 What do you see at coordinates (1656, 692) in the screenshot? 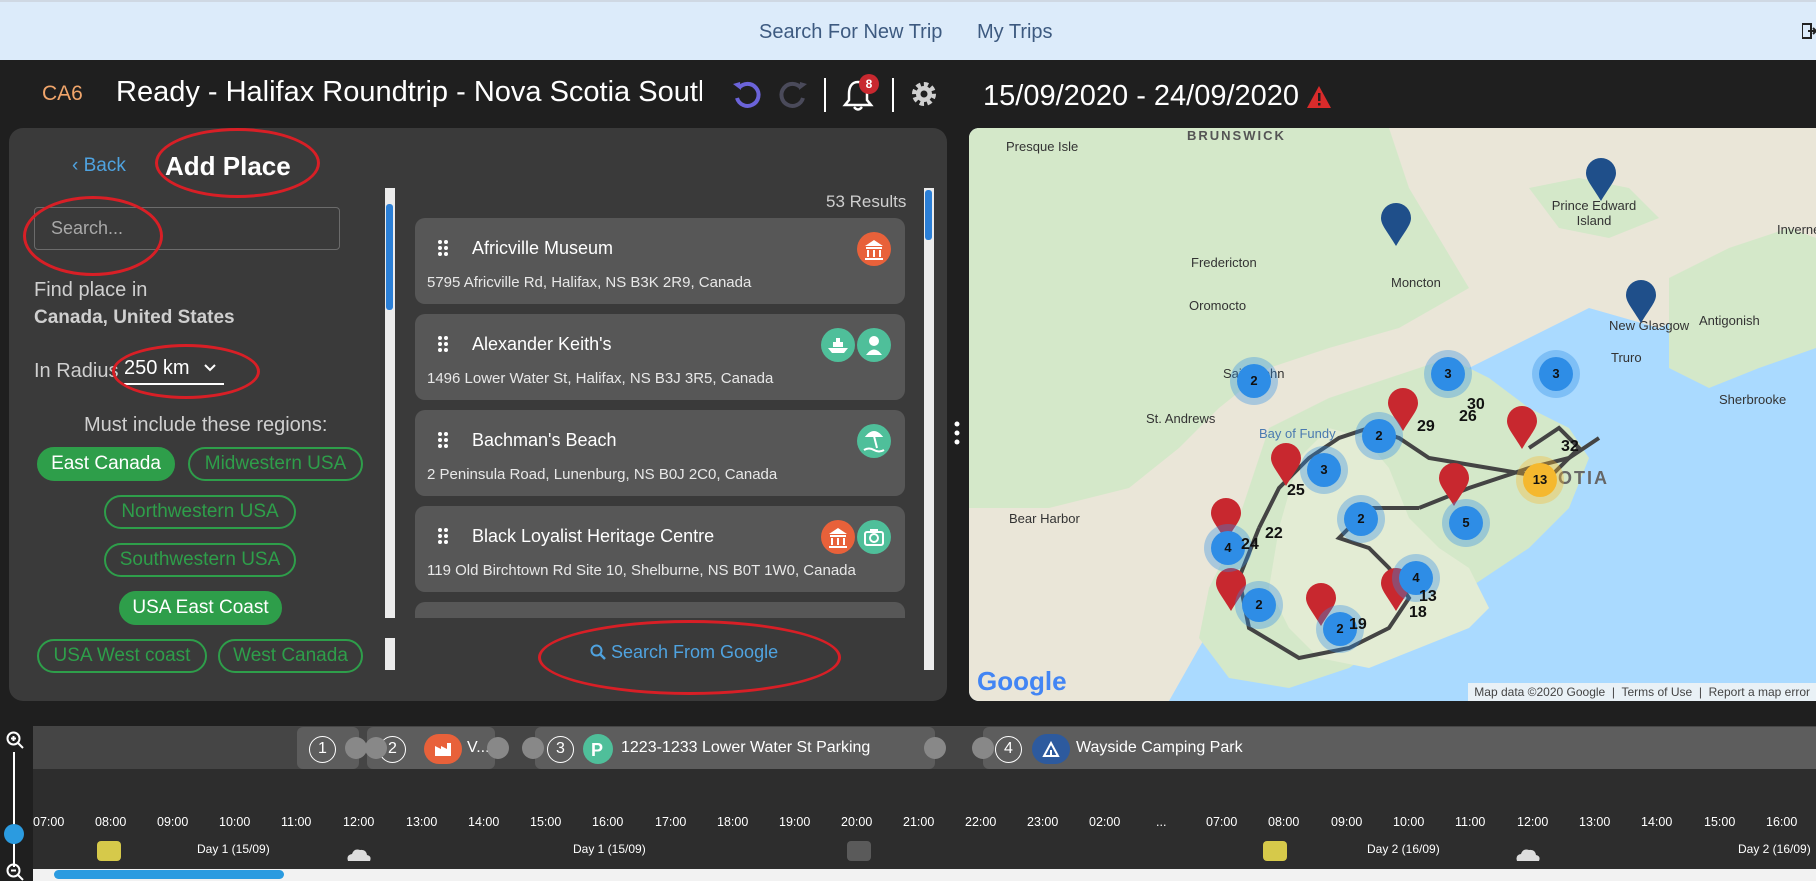
I see `map-terms-link: Terms of Use` at bounding box center [1656, 692].